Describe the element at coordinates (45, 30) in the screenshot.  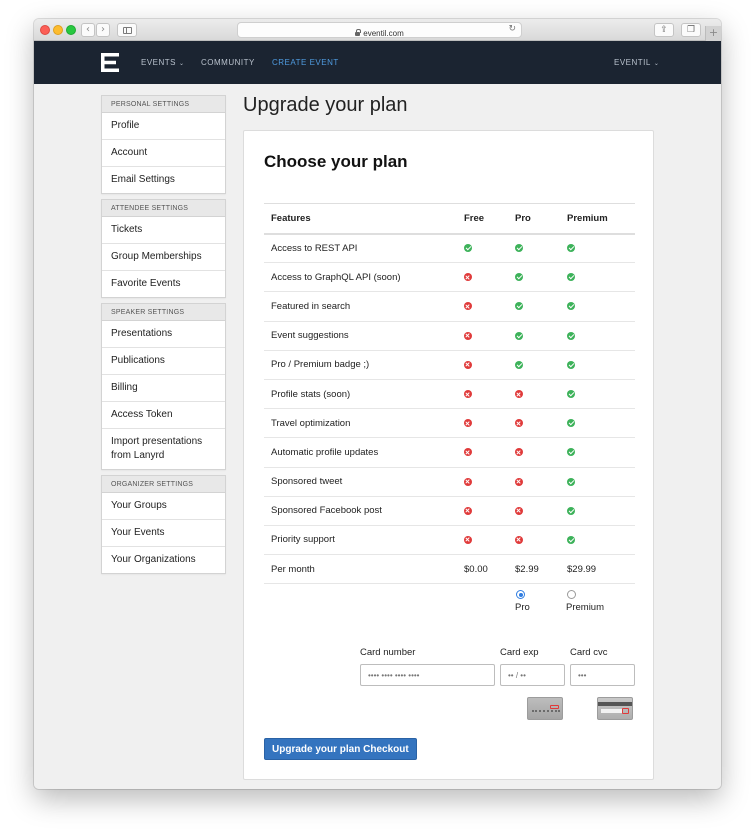
I see `close-window-button` at that location.